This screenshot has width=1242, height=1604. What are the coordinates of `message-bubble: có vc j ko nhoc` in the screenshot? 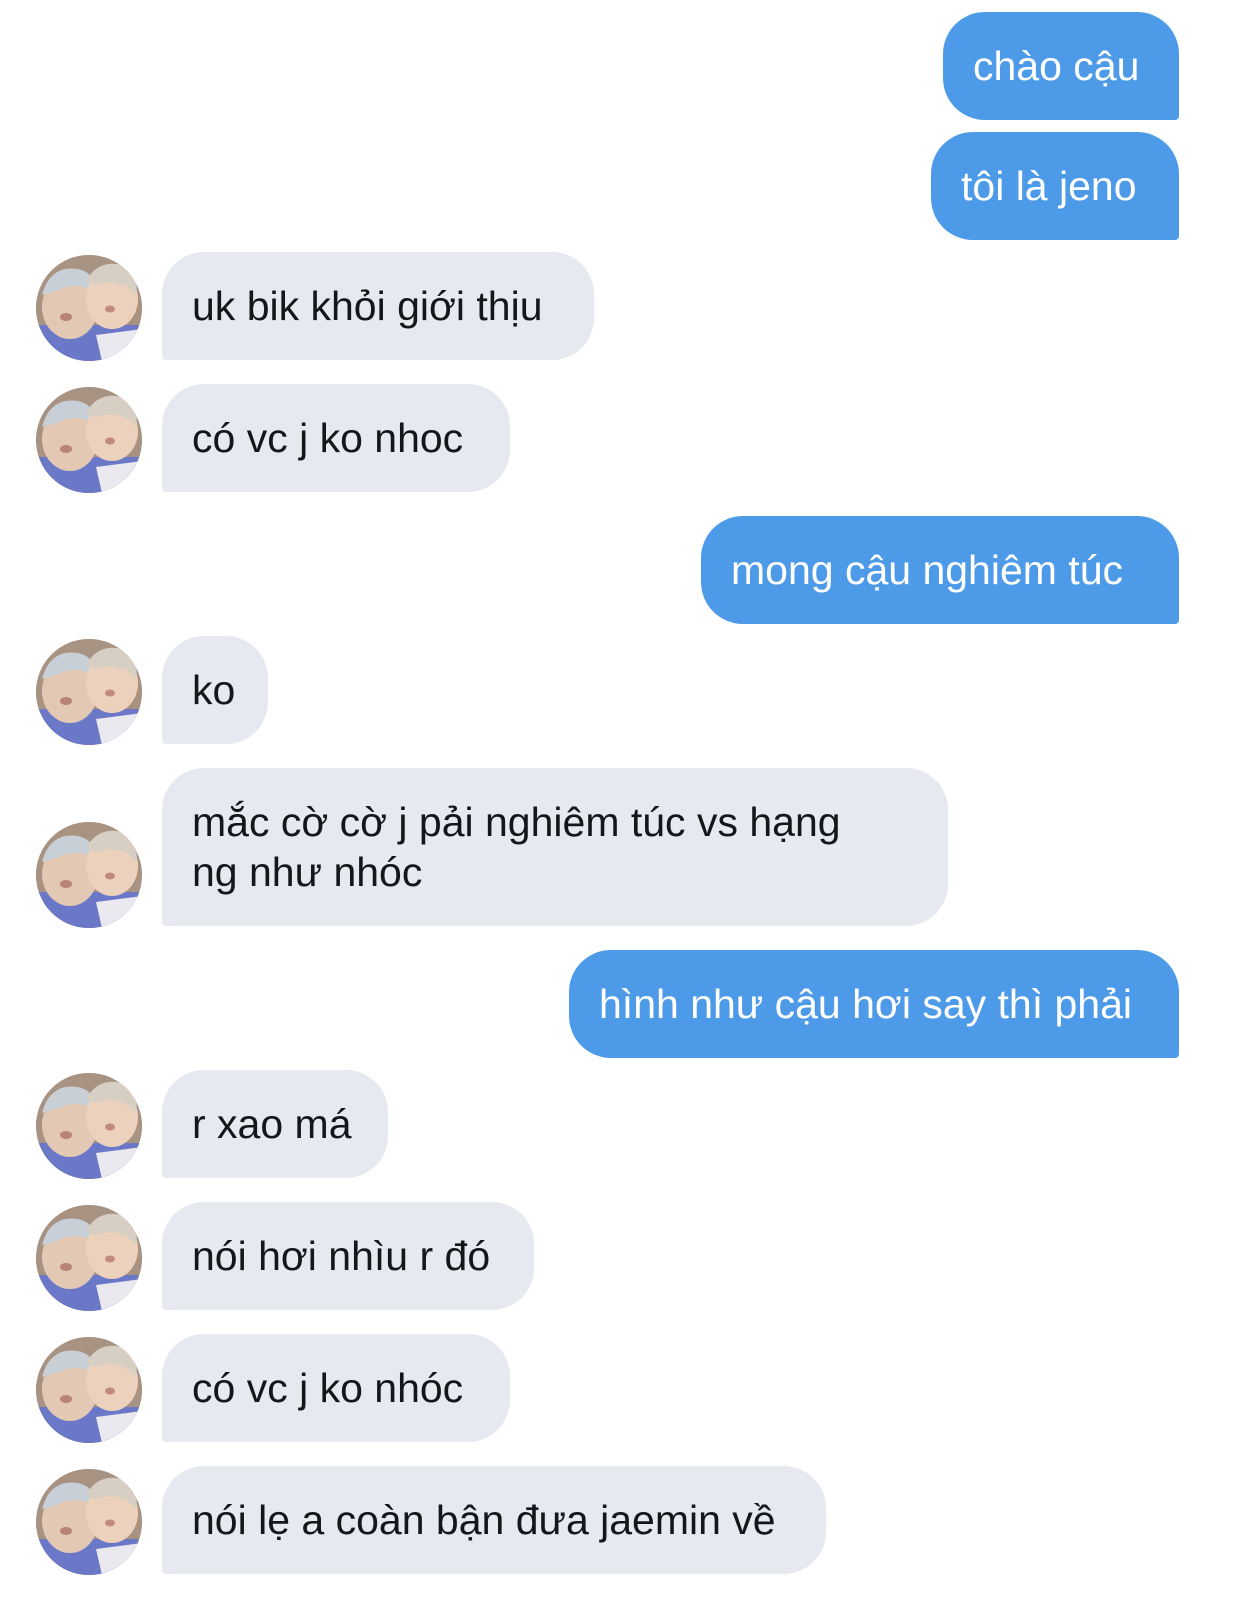 It's located at (336, 438).